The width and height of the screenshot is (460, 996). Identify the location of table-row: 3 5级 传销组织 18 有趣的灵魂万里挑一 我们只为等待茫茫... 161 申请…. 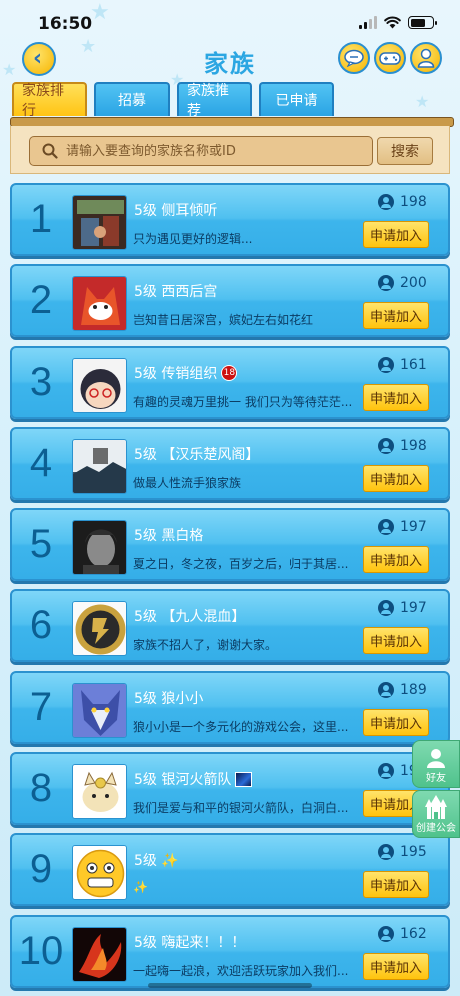
(230, 382).